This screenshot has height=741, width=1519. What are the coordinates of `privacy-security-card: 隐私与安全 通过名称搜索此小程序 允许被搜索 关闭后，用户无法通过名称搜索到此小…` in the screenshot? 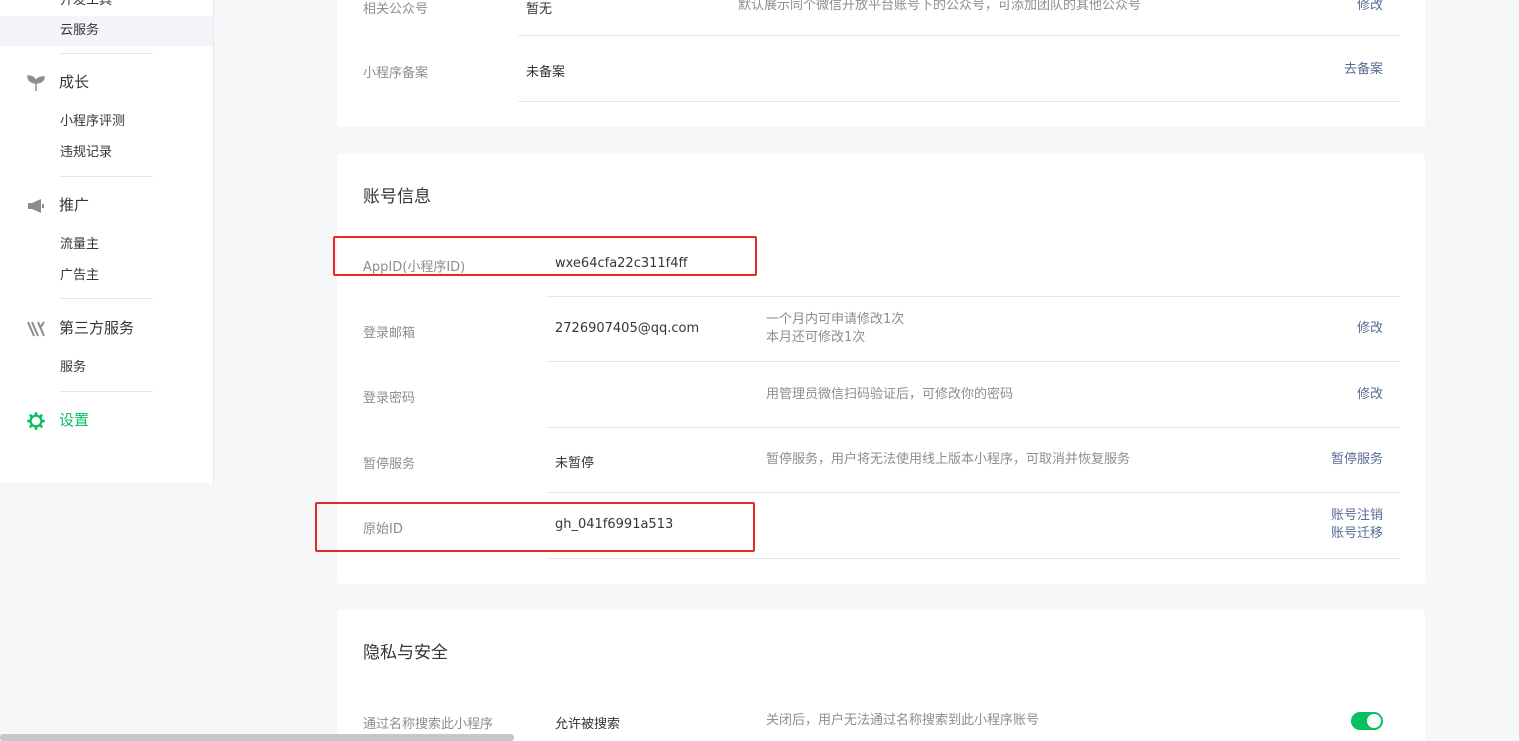 It's located at (881, 675).